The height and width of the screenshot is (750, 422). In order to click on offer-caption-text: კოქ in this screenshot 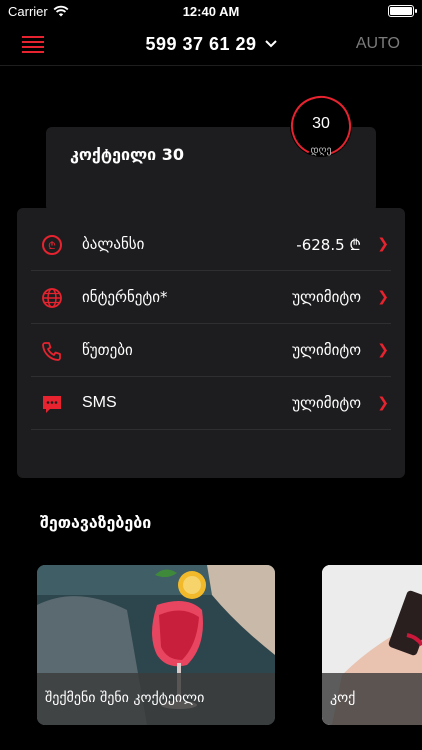, I will do `click(343, 698)`.